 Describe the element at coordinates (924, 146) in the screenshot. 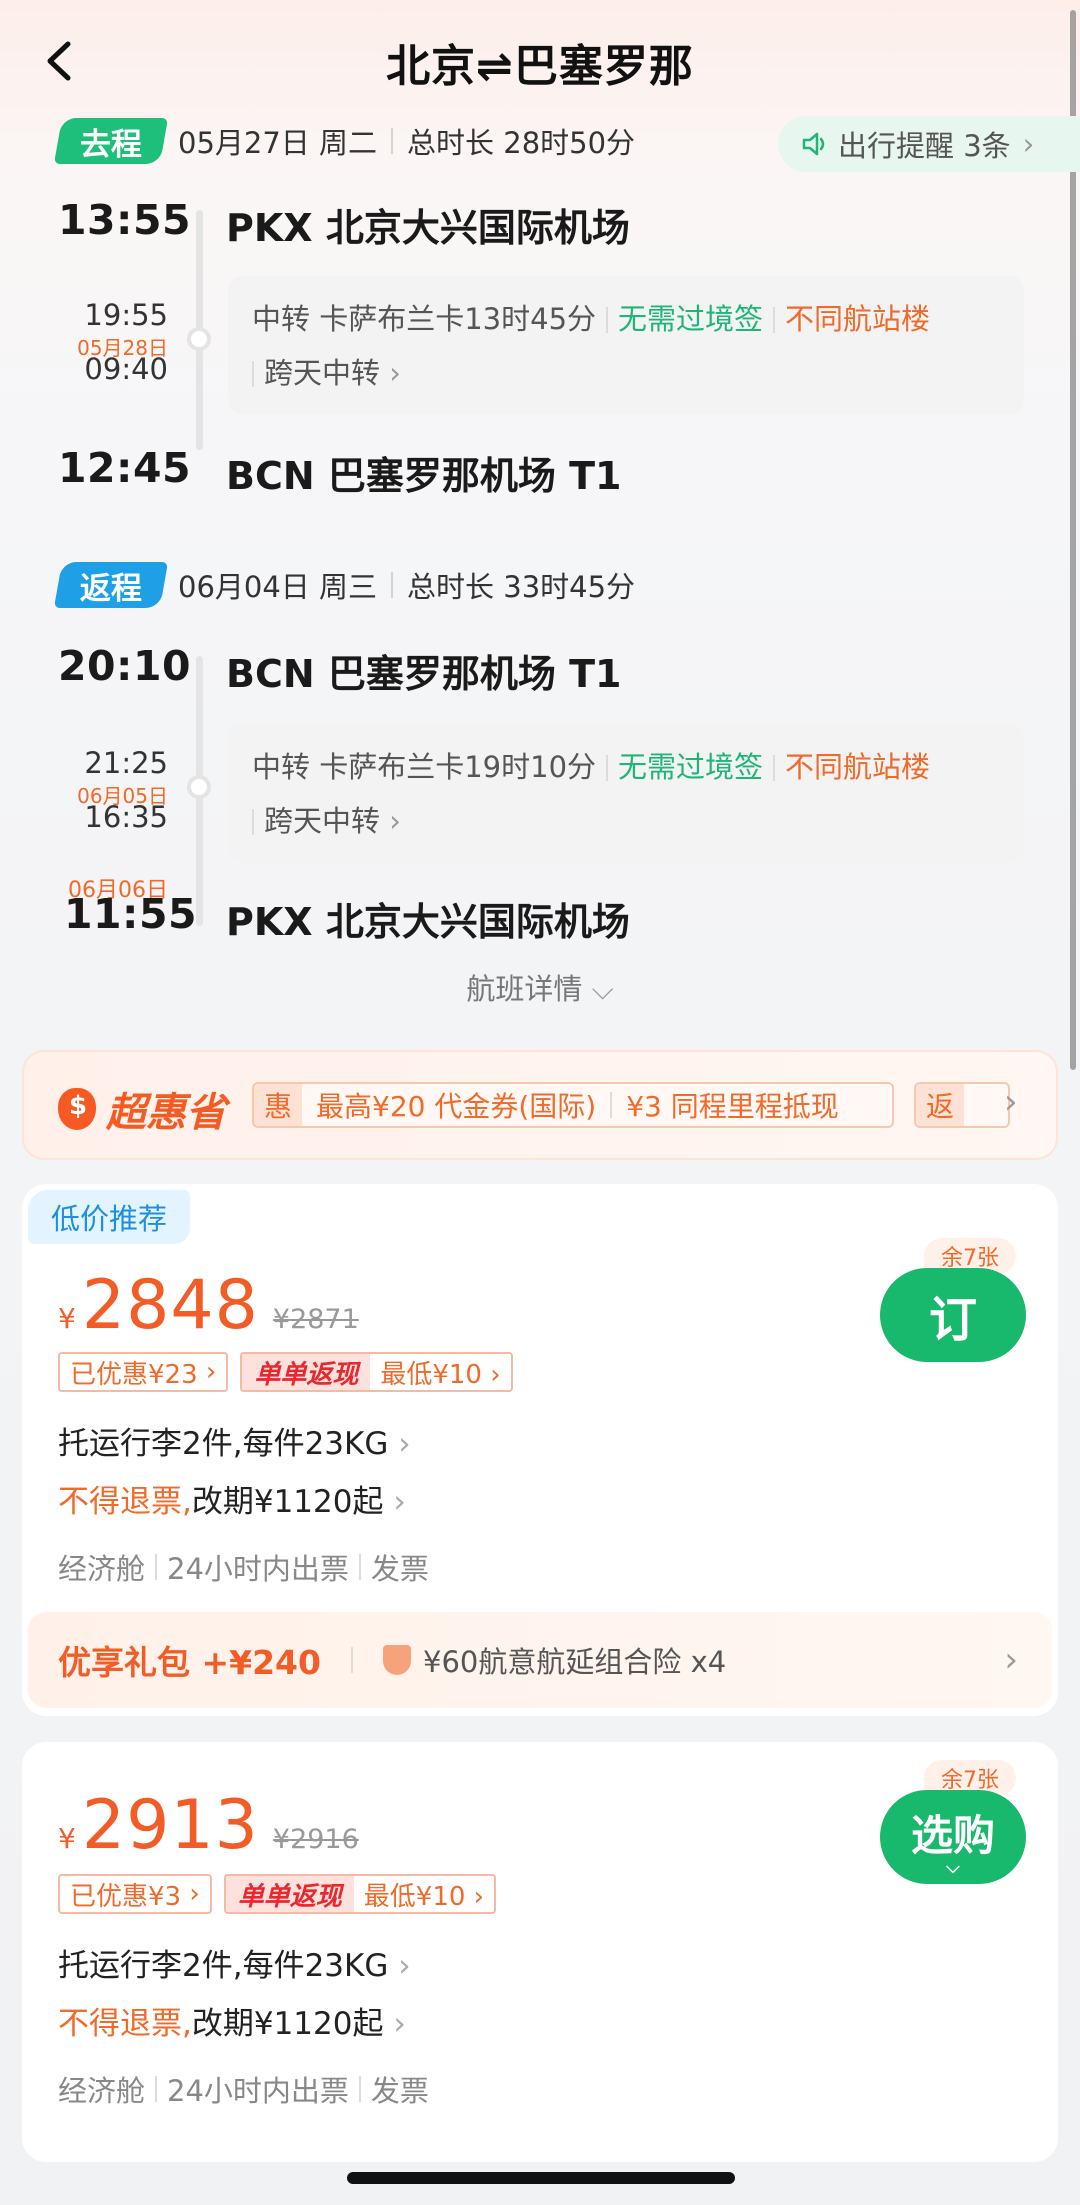

I see `reminder-label: 出行提醒 3条` at that location.